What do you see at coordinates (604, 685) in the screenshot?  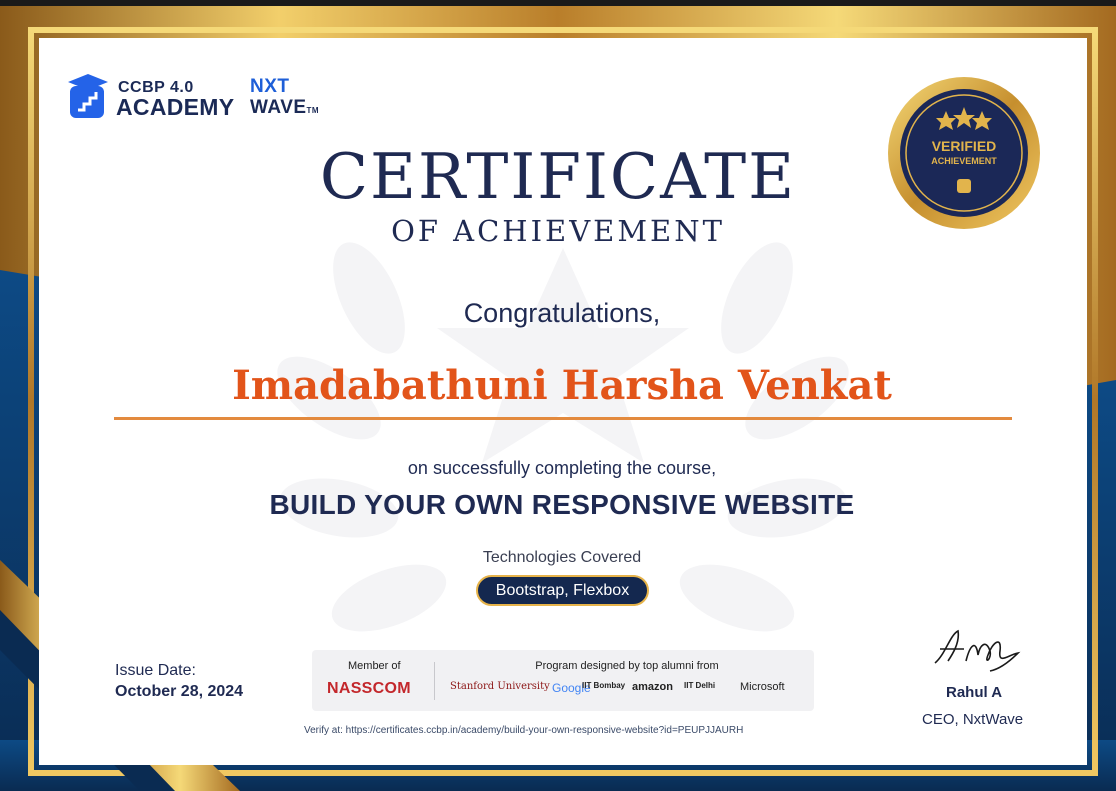 I see `iit-bombay-logo: IIT Bombay` at bounding box center [604, 685].